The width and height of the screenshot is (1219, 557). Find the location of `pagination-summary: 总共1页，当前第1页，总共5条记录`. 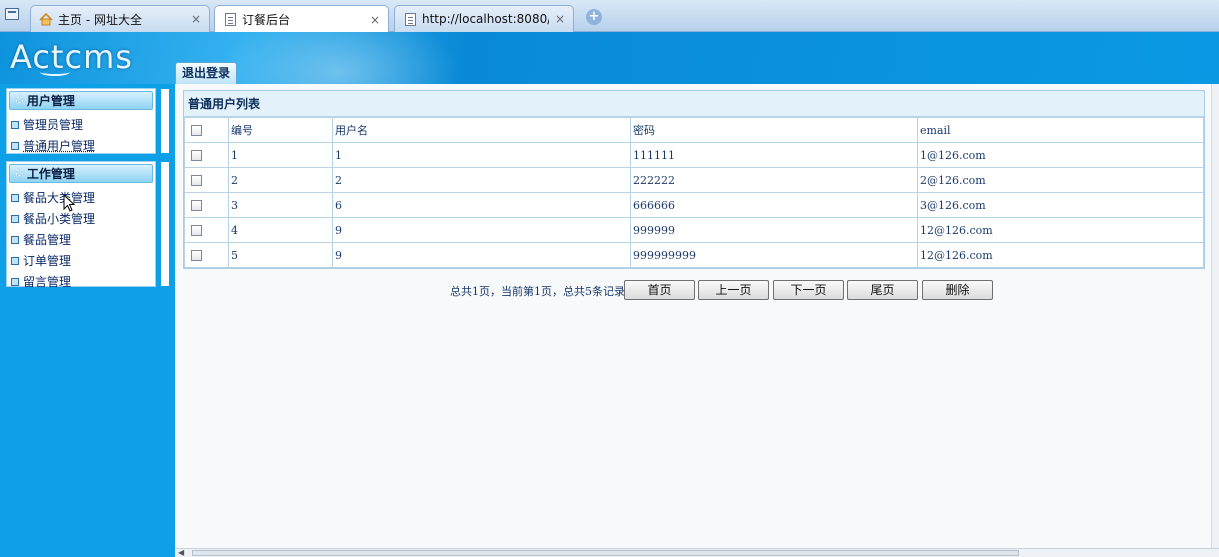

pagination-summary: 总共1页，当前第1页，总共5条记录 is located at coordinates (537, 291).